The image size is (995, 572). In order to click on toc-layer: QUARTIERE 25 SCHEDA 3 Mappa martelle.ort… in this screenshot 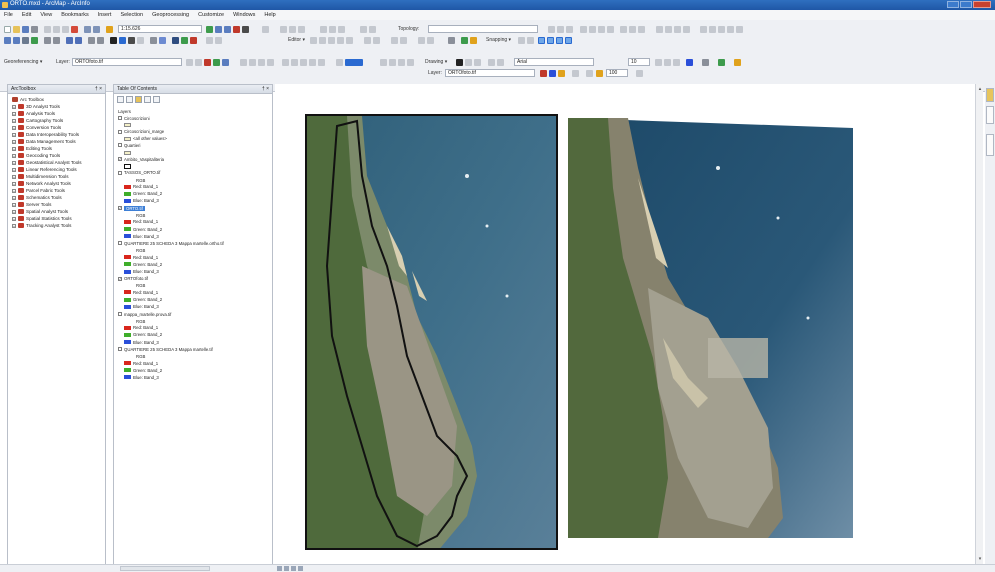, I will do `click(171, 243)`.